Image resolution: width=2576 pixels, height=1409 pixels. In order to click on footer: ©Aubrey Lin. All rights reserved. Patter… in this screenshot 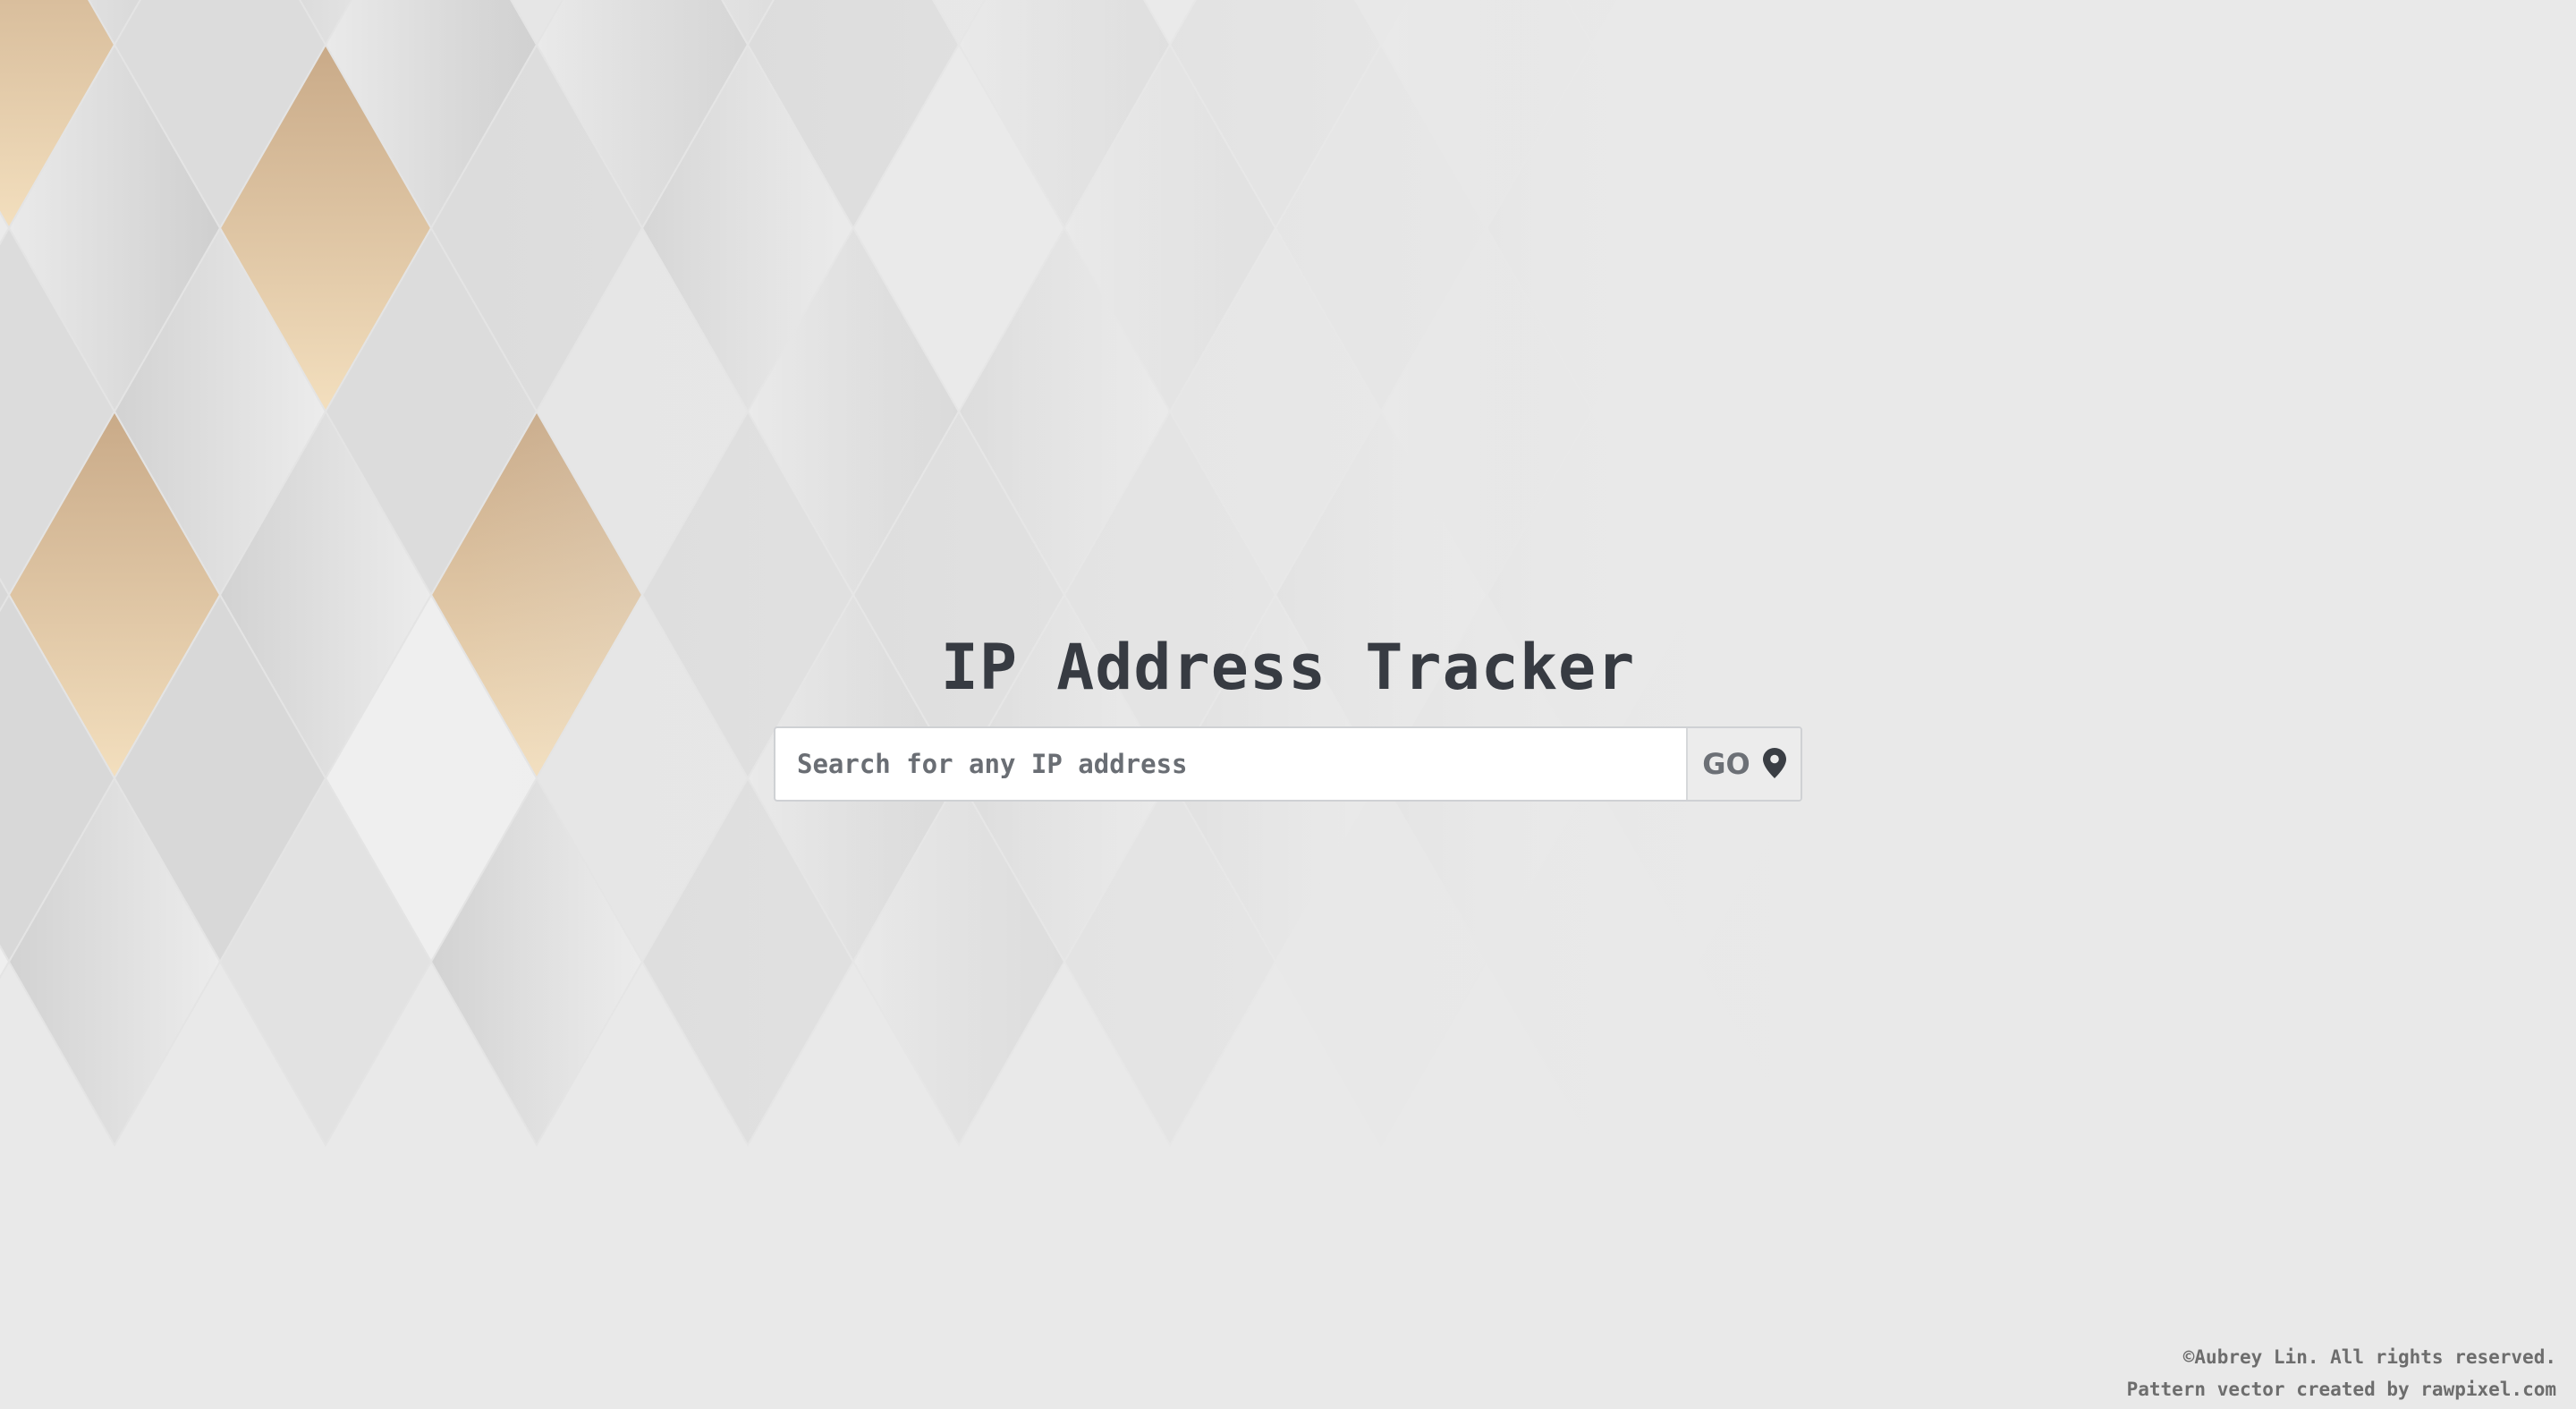, I will do `click(2341, 1373)`.